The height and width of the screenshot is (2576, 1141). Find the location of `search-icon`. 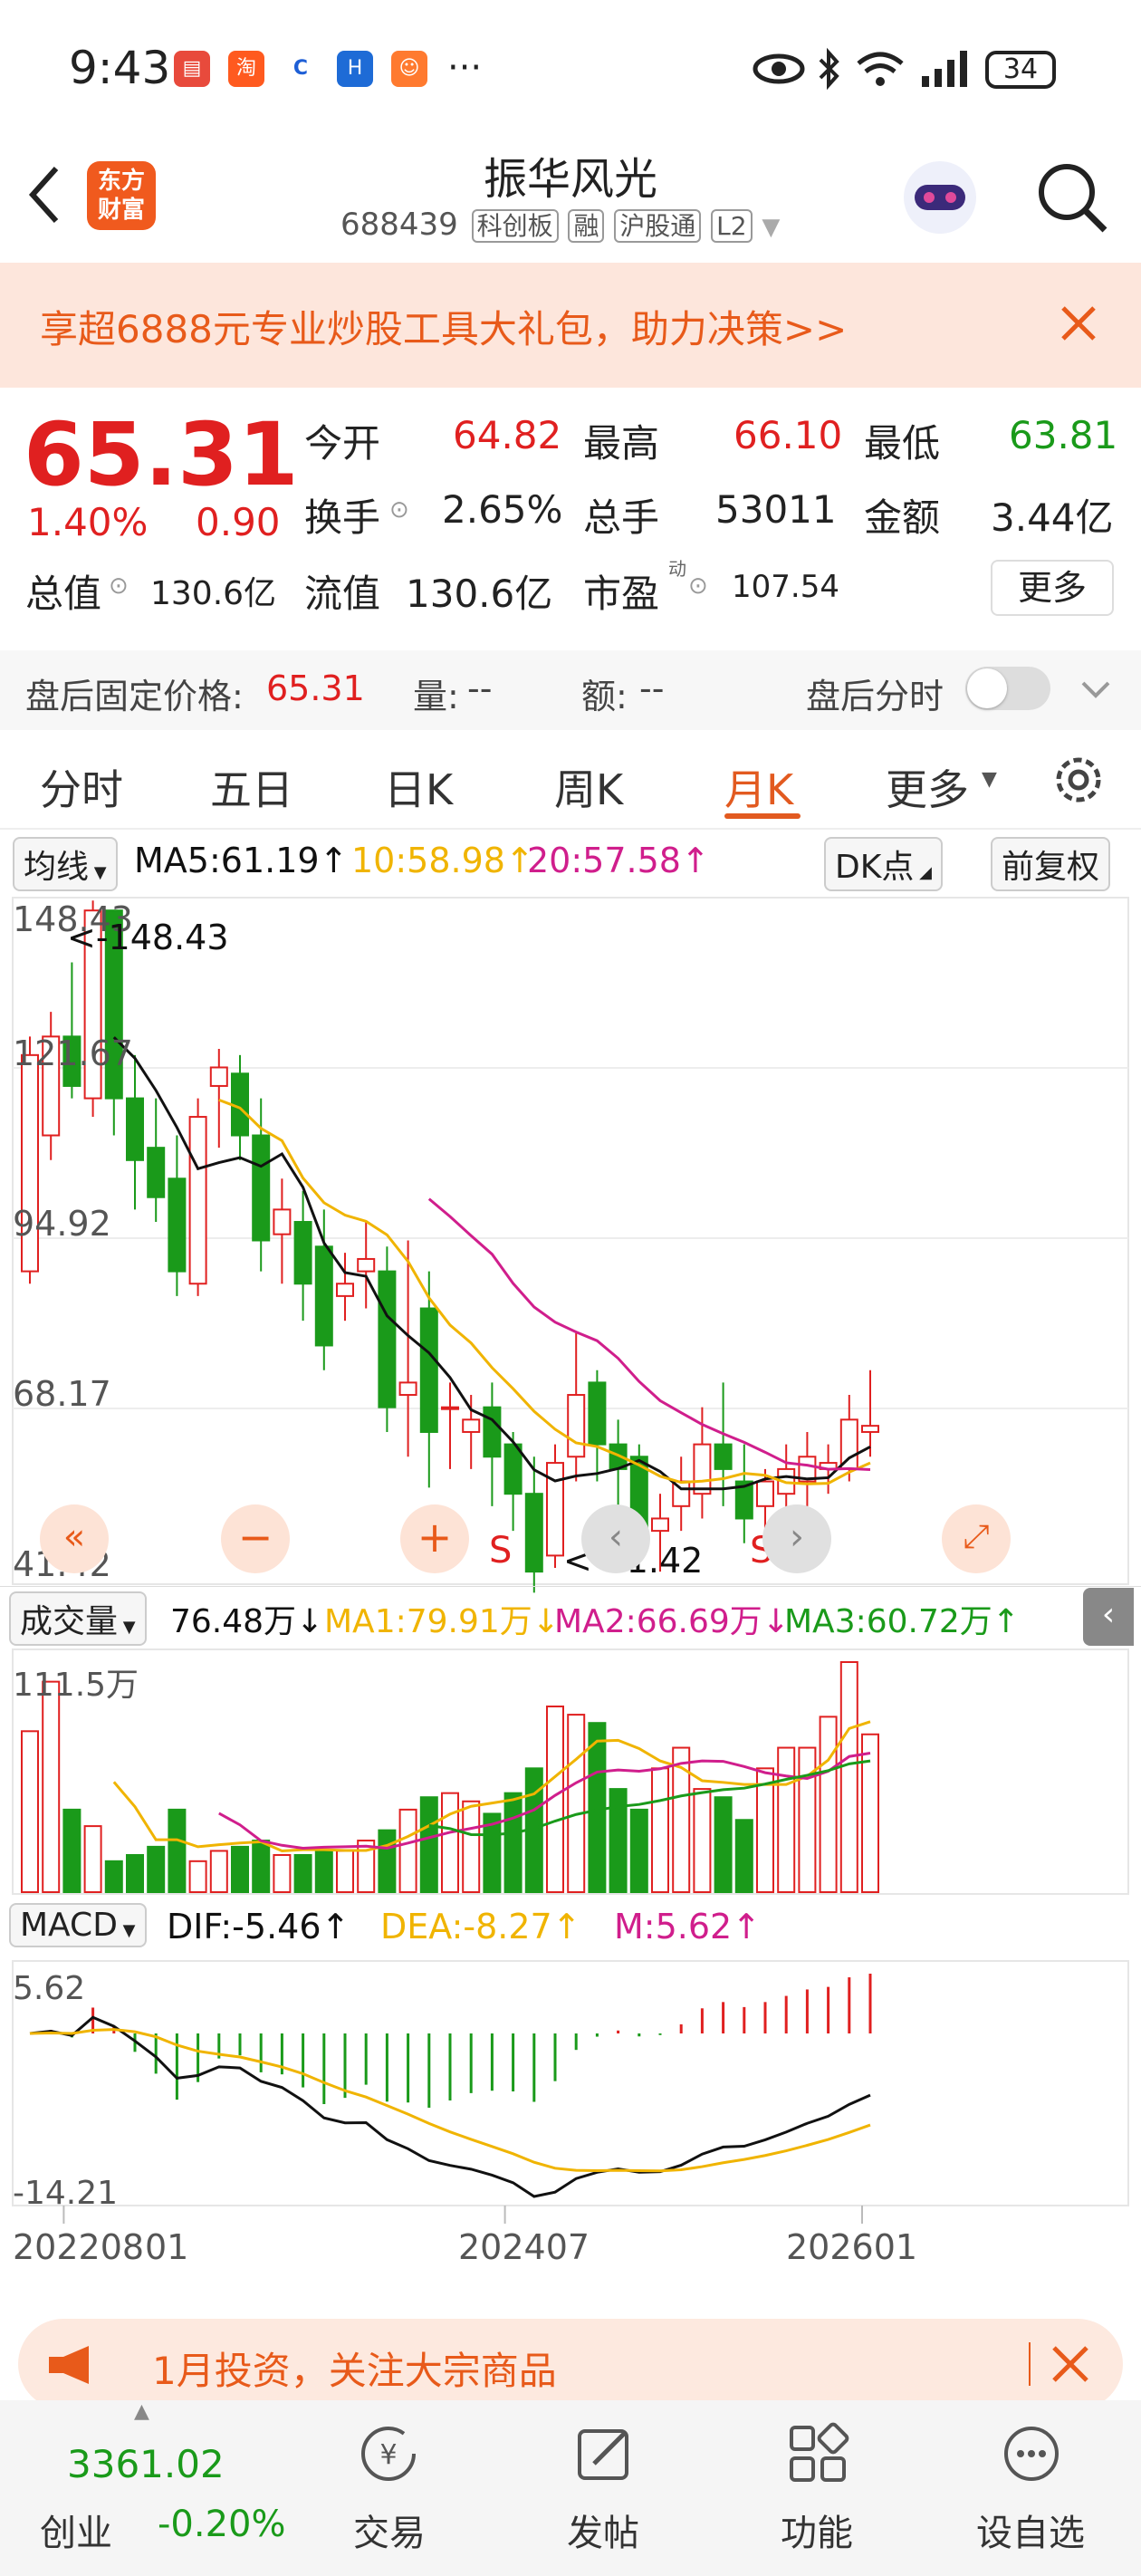

search-icon is located at coordinates (1071, 196).